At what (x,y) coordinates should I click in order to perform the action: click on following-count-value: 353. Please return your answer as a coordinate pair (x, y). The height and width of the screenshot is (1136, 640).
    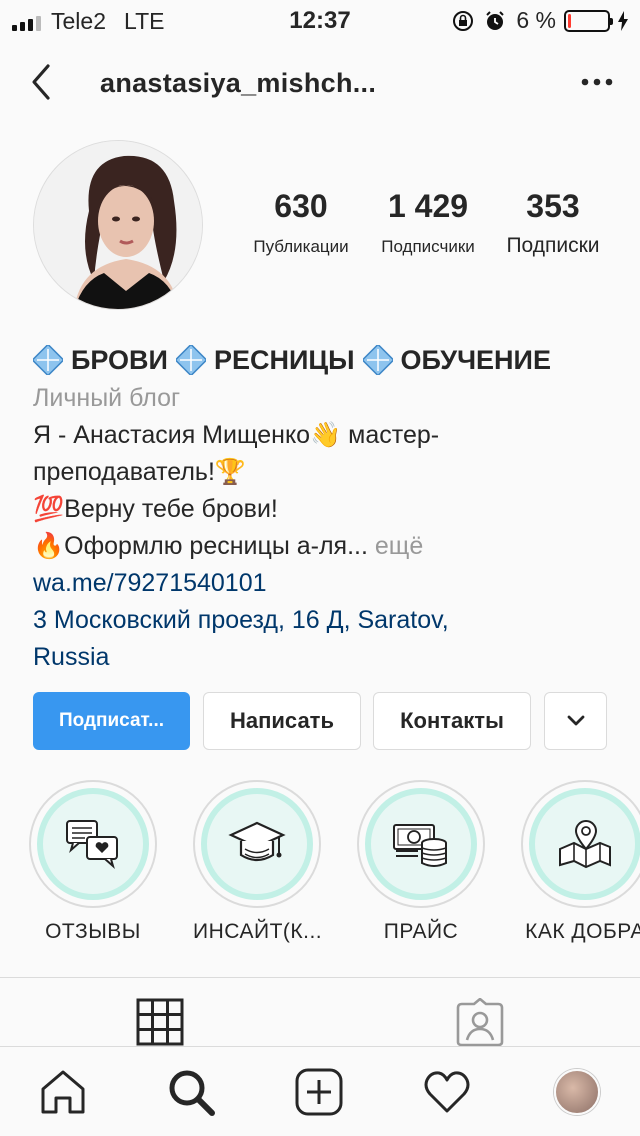
    Looking at the image, I should click on (553, 206).